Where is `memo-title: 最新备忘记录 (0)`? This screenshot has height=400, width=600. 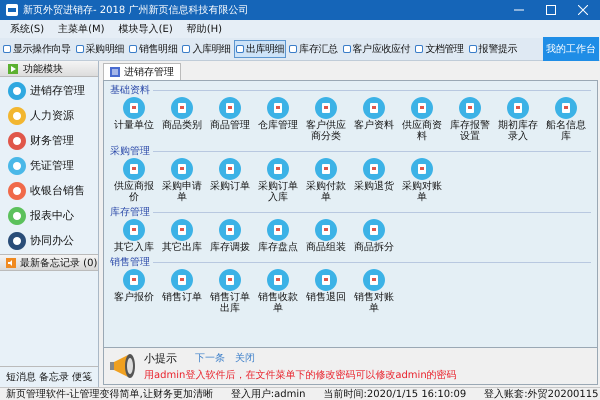 memo-title: 最新备忘记录 (0) is located at coordinates (59, 263).